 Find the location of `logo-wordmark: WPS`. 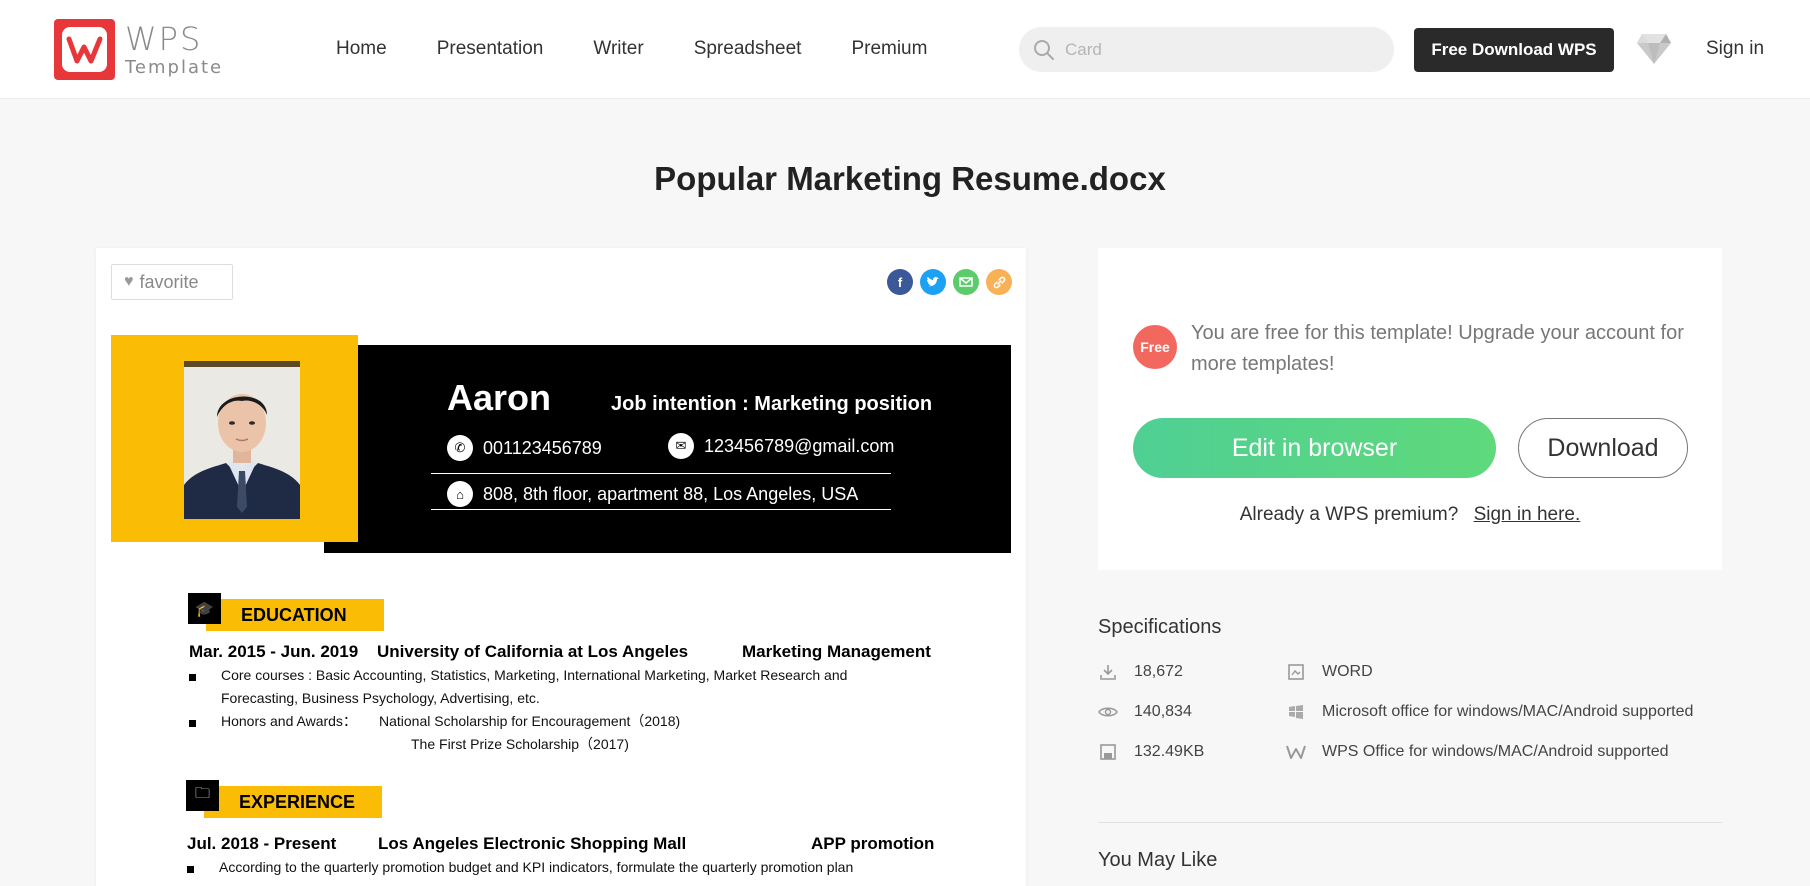

logo-wordmark: WPS is located at coordinates (164, 38).